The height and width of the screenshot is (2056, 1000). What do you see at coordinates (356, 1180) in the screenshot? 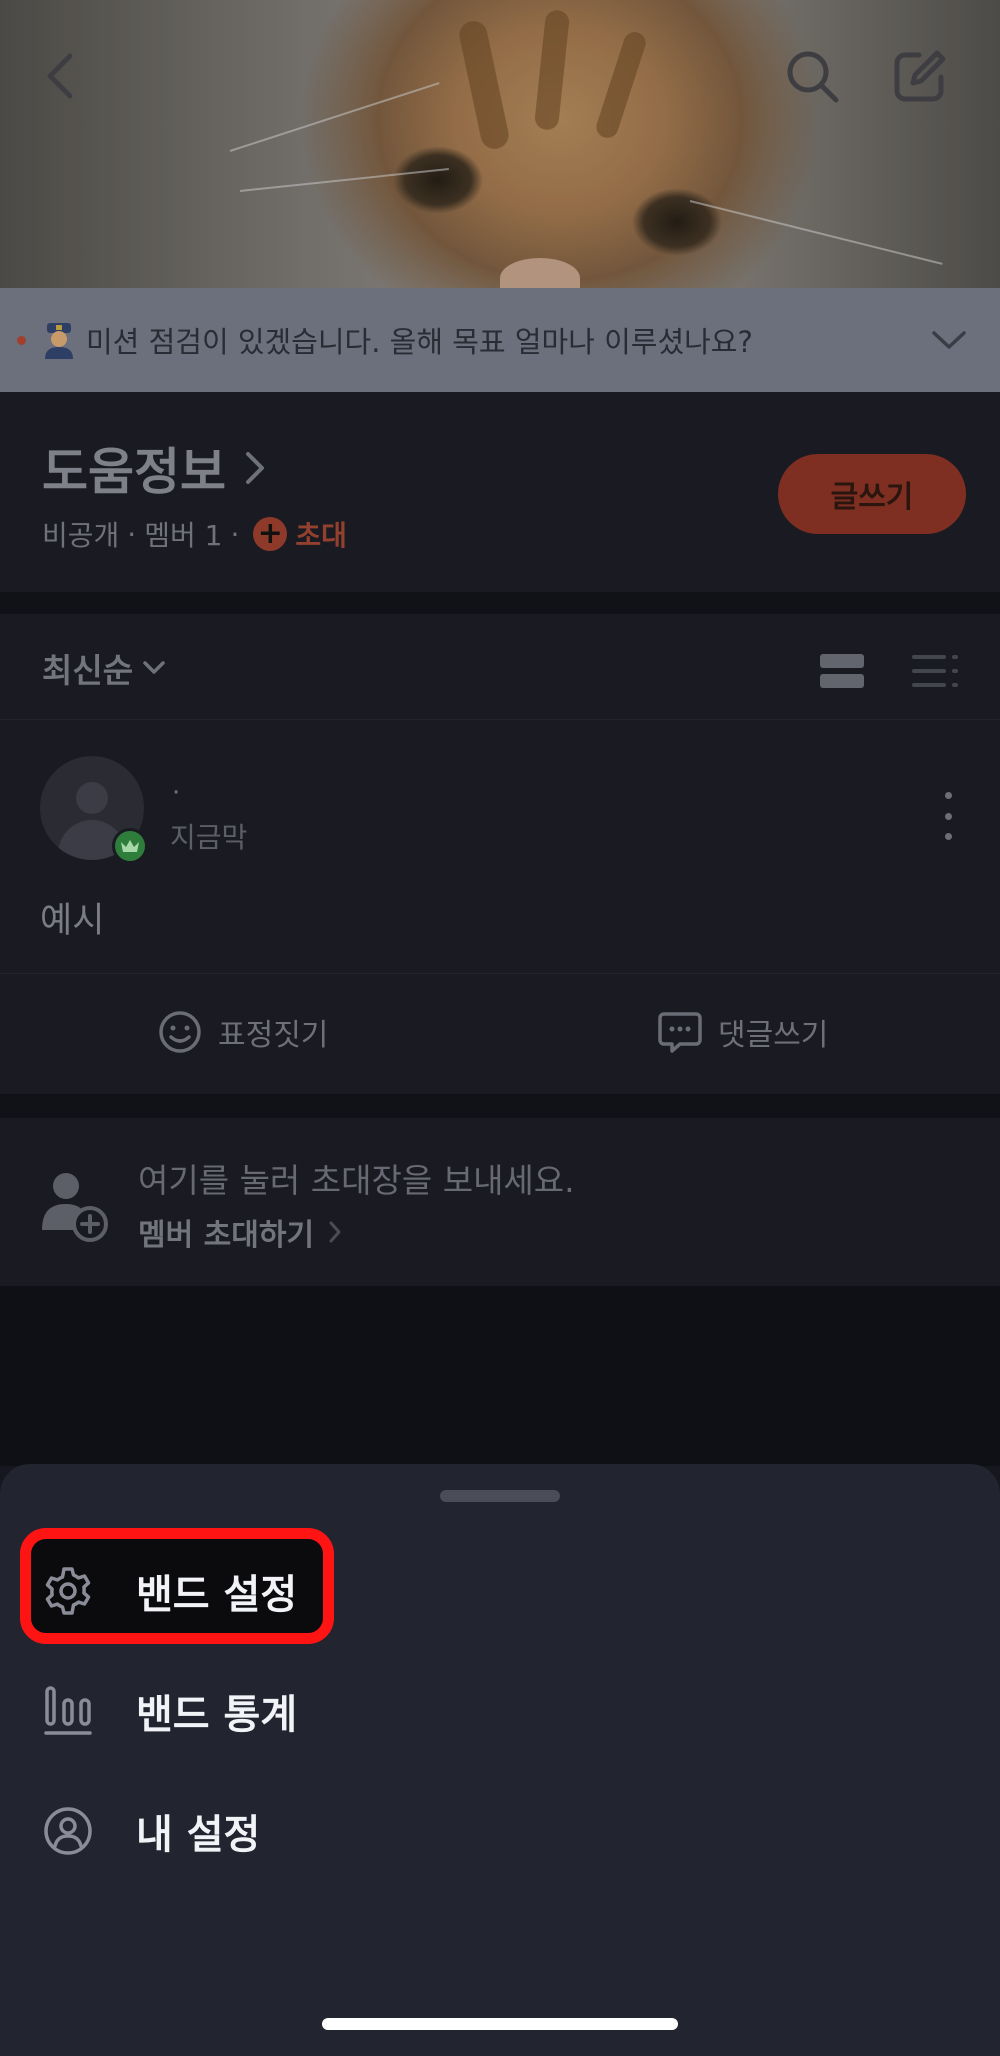
I see `invite-hint: 여기를 눌러 초대장을 보내세요.` at bounding box center [356, 1180].